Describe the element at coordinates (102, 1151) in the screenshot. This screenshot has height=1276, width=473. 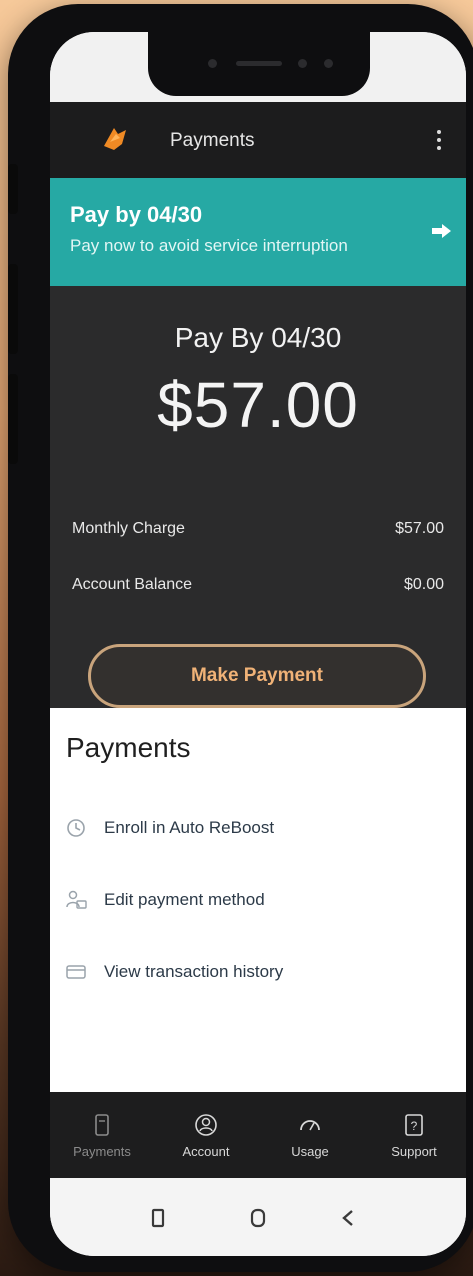
I see `nav-label-payments: Payments` at that location.